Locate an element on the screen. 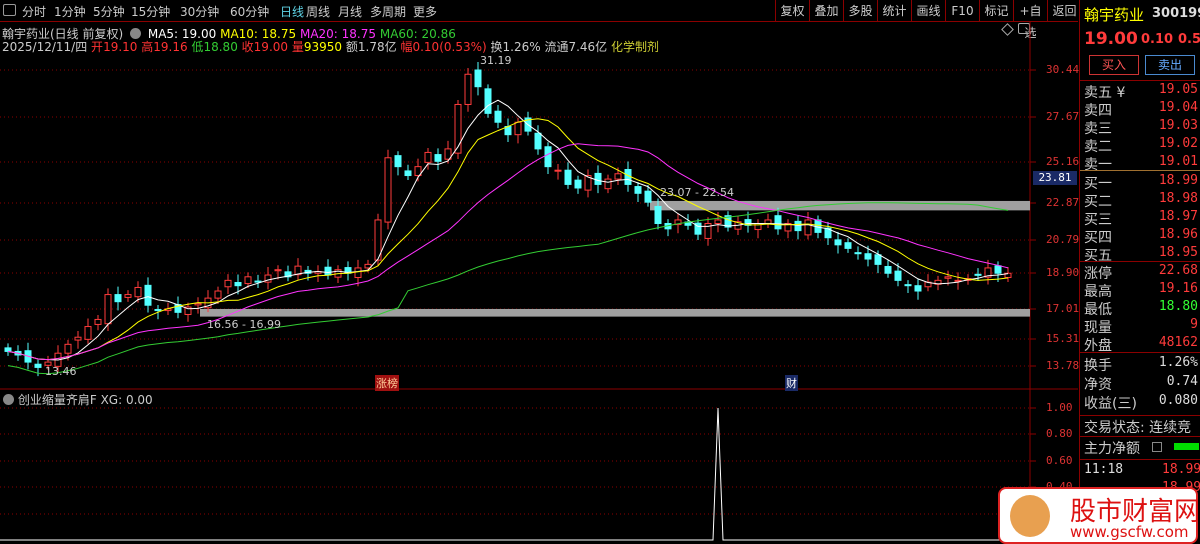  quote-label: 卖五 ¥ is located at coordinates (1105, 93).